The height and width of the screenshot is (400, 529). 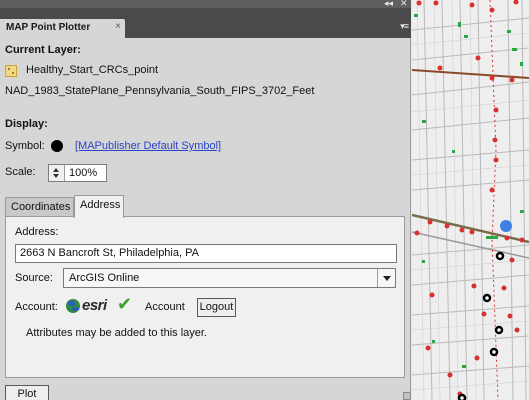 I want to click on panel-tab-title: MAP Point Plotter, so click(x=48, y=27).